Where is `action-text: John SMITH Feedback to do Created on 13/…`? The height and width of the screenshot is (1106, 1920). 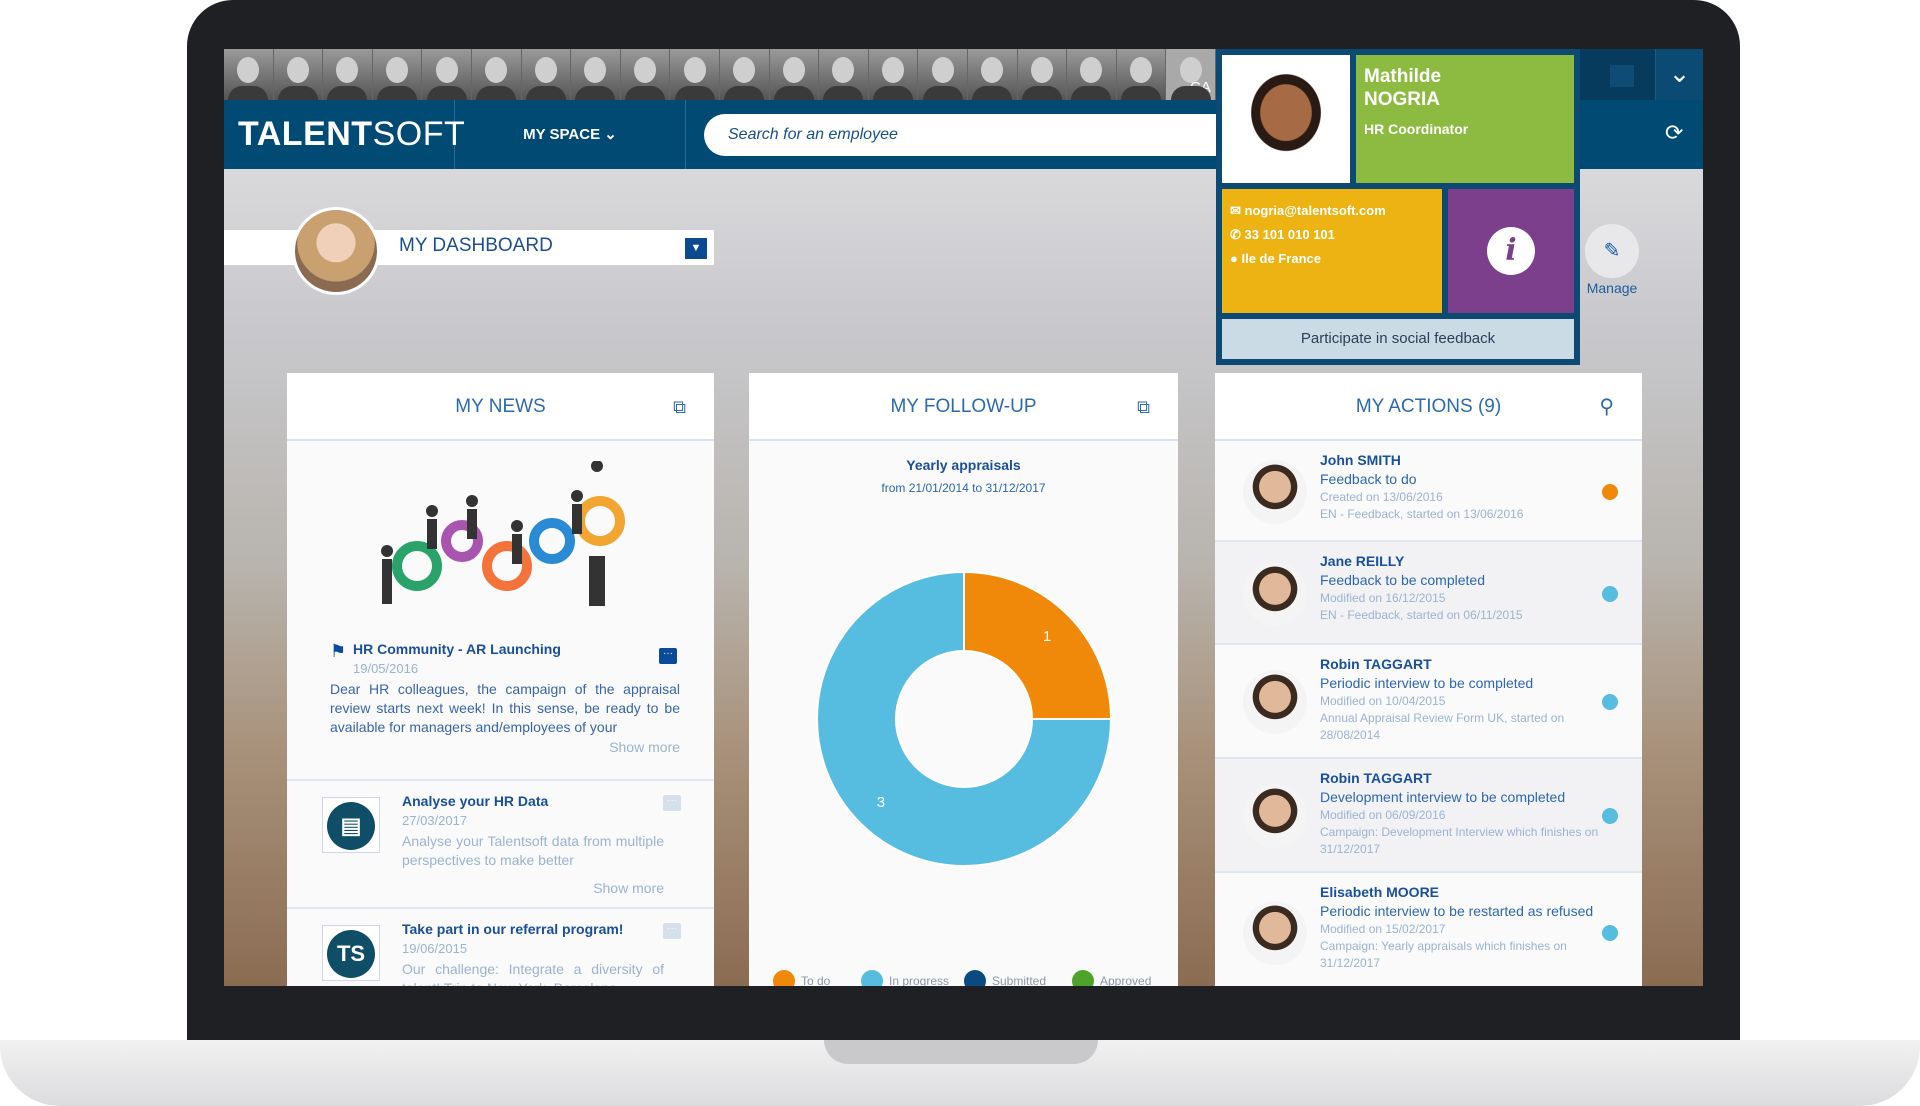
action-text: John SMITH Feedback to do Created on 13/… is located at coordinates (1460, 487).